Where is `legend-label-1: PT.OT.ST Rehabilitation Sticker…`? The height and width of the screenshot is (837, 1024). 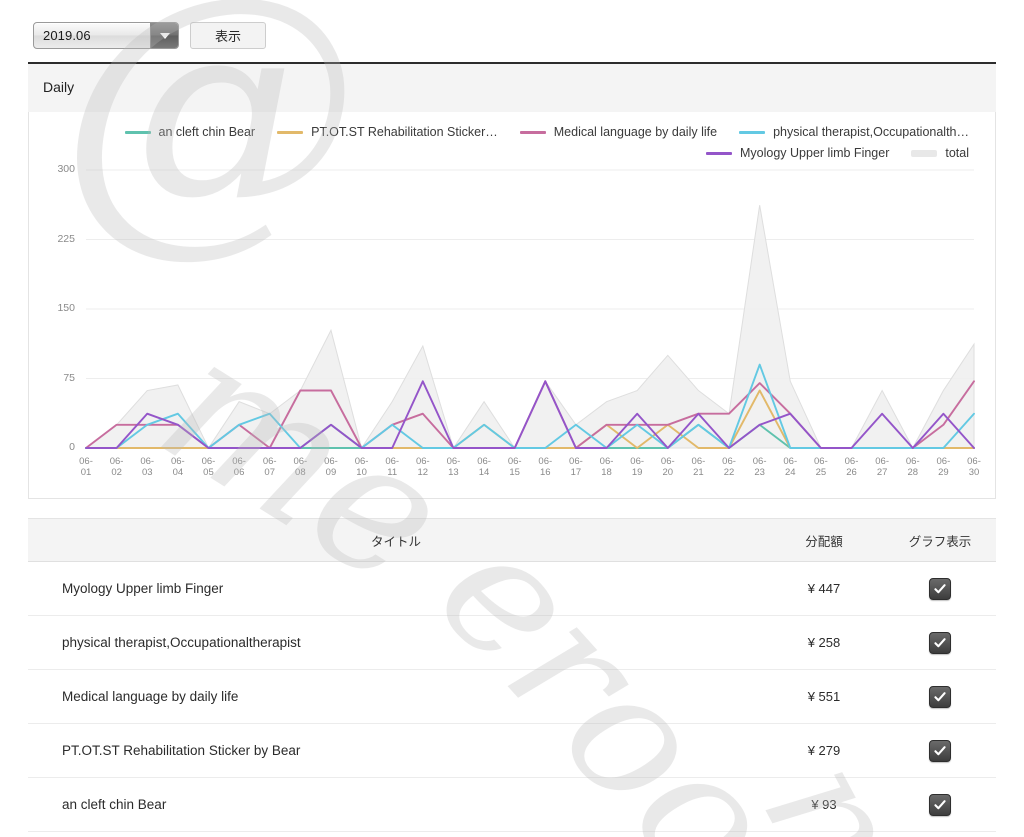
legend-label-1: PT.OT.ST Rehabilitation Sticker… is located at coordinates (404, 132).